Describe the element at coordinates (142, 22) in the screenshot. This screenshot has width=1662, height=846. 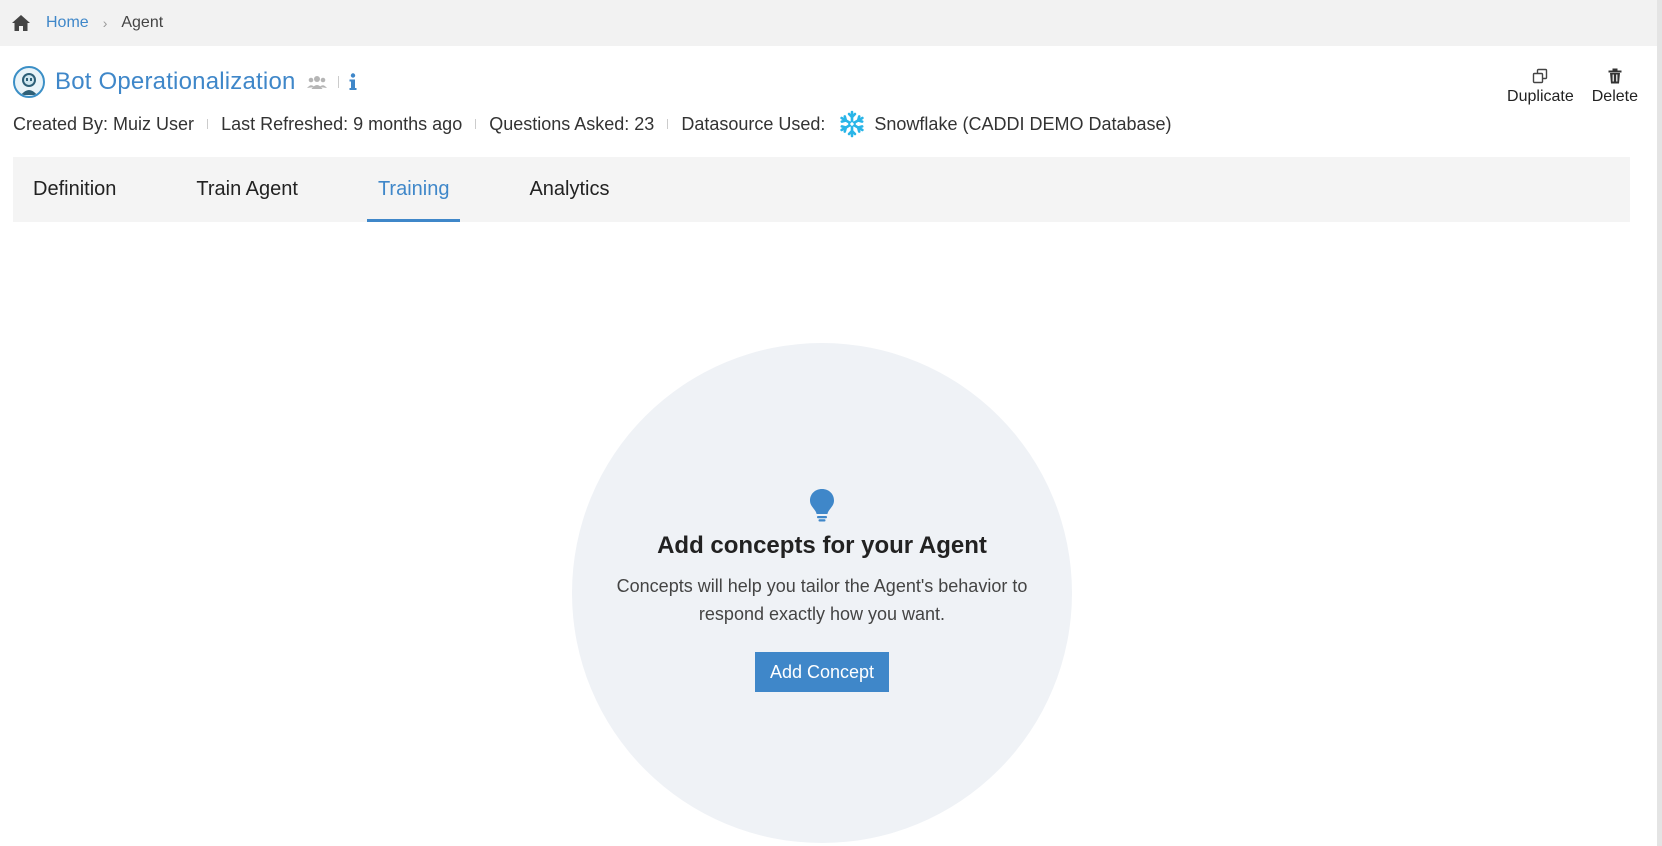
I see `breadcrumb-current: Agent` at that location.